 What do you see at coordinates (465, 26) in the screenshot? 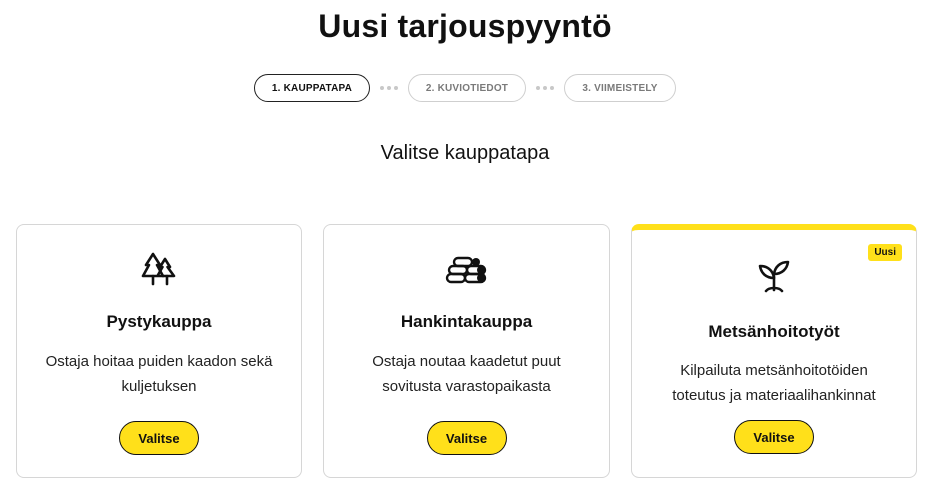
I see `page-title: Uusi tarjouspyyntö` at bounding box center [465, 26].